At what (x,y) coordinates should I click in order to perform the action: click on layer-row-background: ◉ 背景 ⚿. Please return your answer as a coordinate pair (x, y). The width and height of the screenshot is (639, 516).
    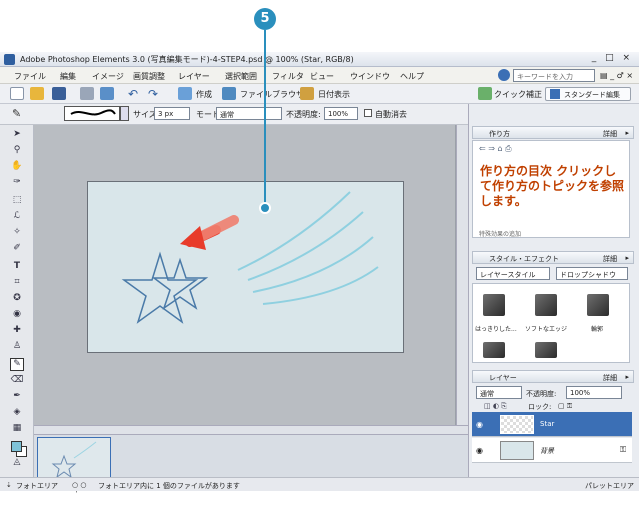
    Looking at the image, I should click on (552, 450).